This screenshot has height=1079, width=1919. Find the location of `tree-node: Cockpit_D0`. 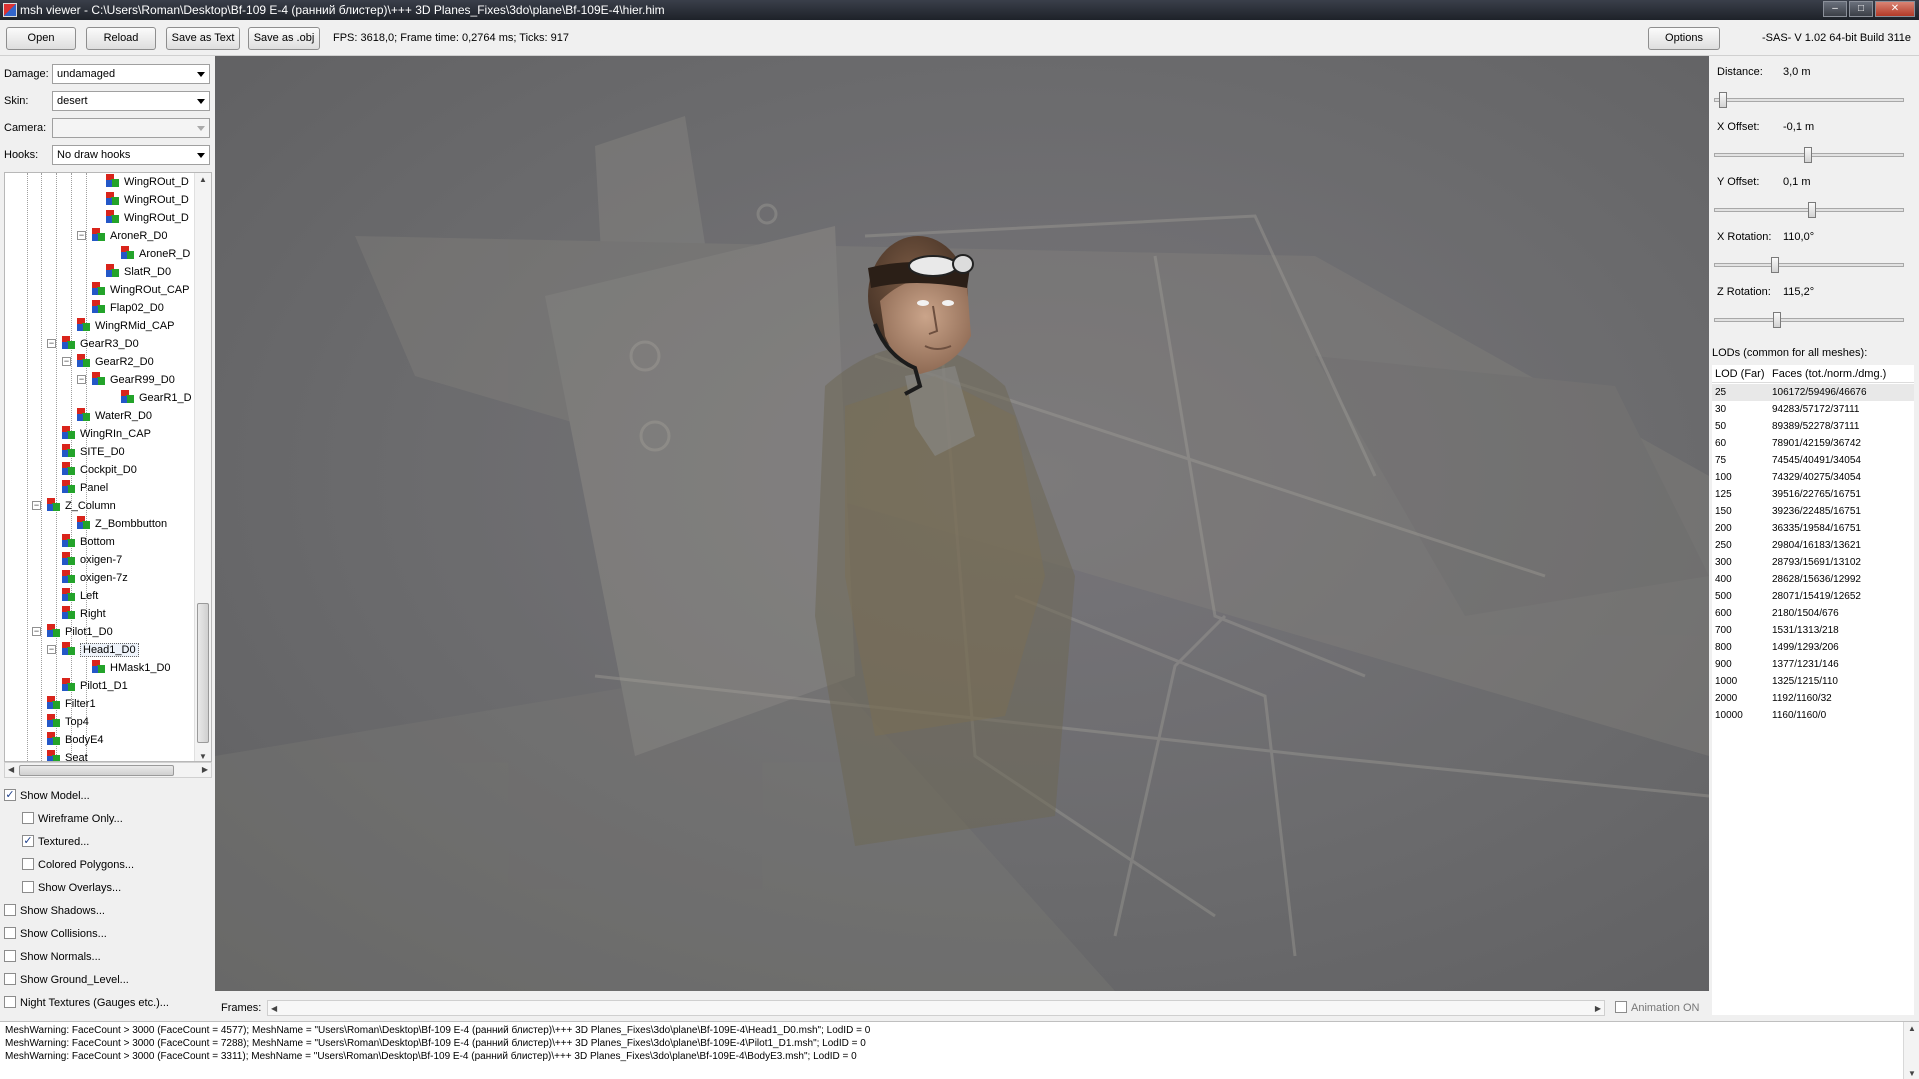

tree-node: Cockpit_D0 is located at coordinates (99, 470).